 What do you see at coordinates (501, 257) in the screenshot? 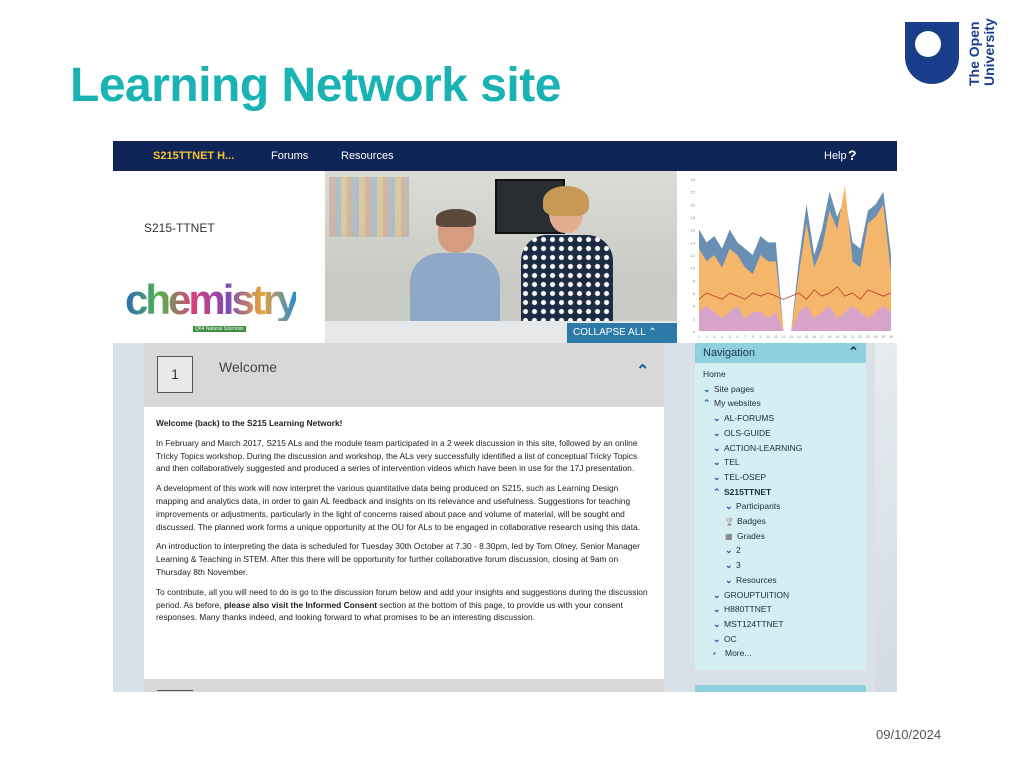
I see `video-still: COLLAPSE ALL ⌃` at bounding box center [501, 257].